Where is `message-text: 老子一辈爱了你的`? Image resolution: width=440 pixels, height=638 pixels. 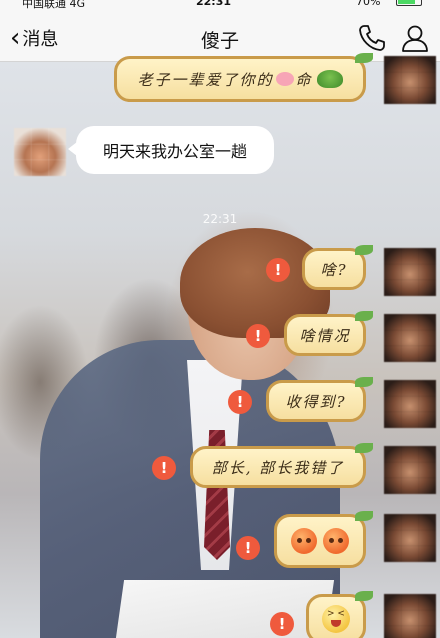 message-text: 老子一辈爱了你的 is located at coordinates (205, 79).